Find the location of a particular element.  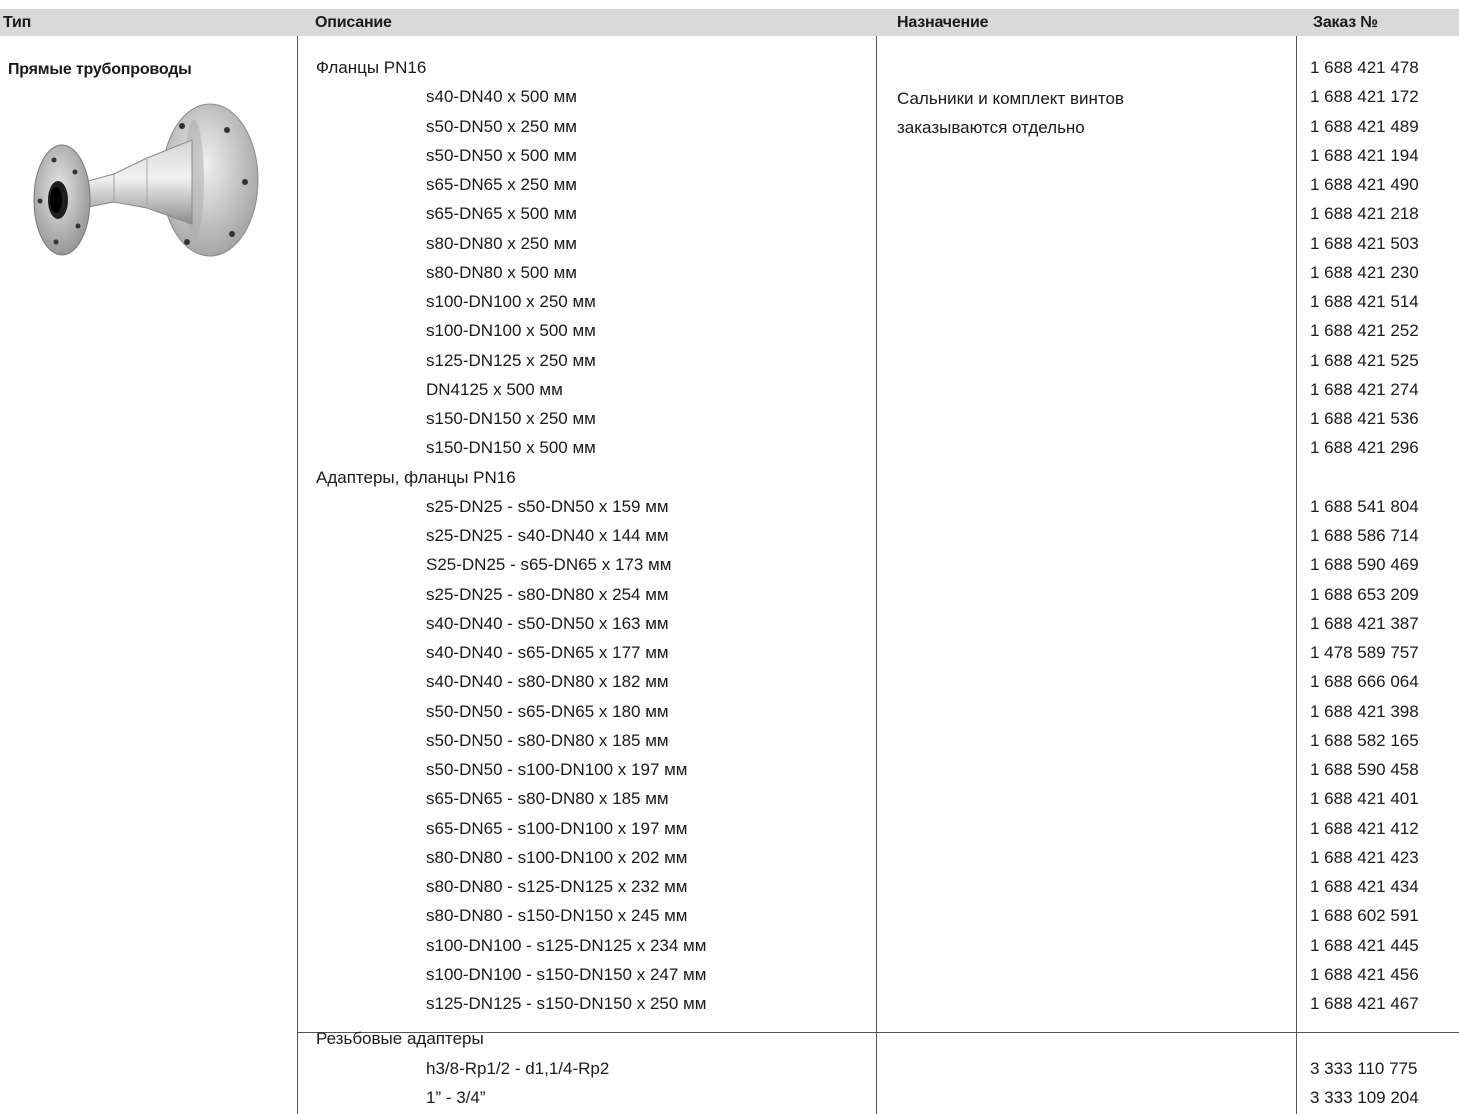

item-description: s25-DN25 - s80-DN80 x 254 мм is located at coordinates (547, 594).